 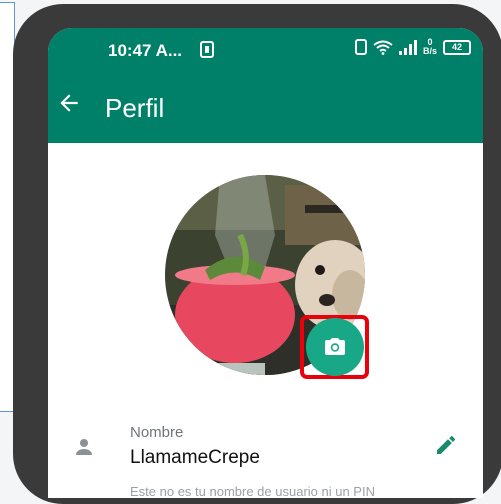 What do you see at coordinates (157, 432) in the screenshot?
I see `name-label: Nombre` at bounding box center [157, 432].